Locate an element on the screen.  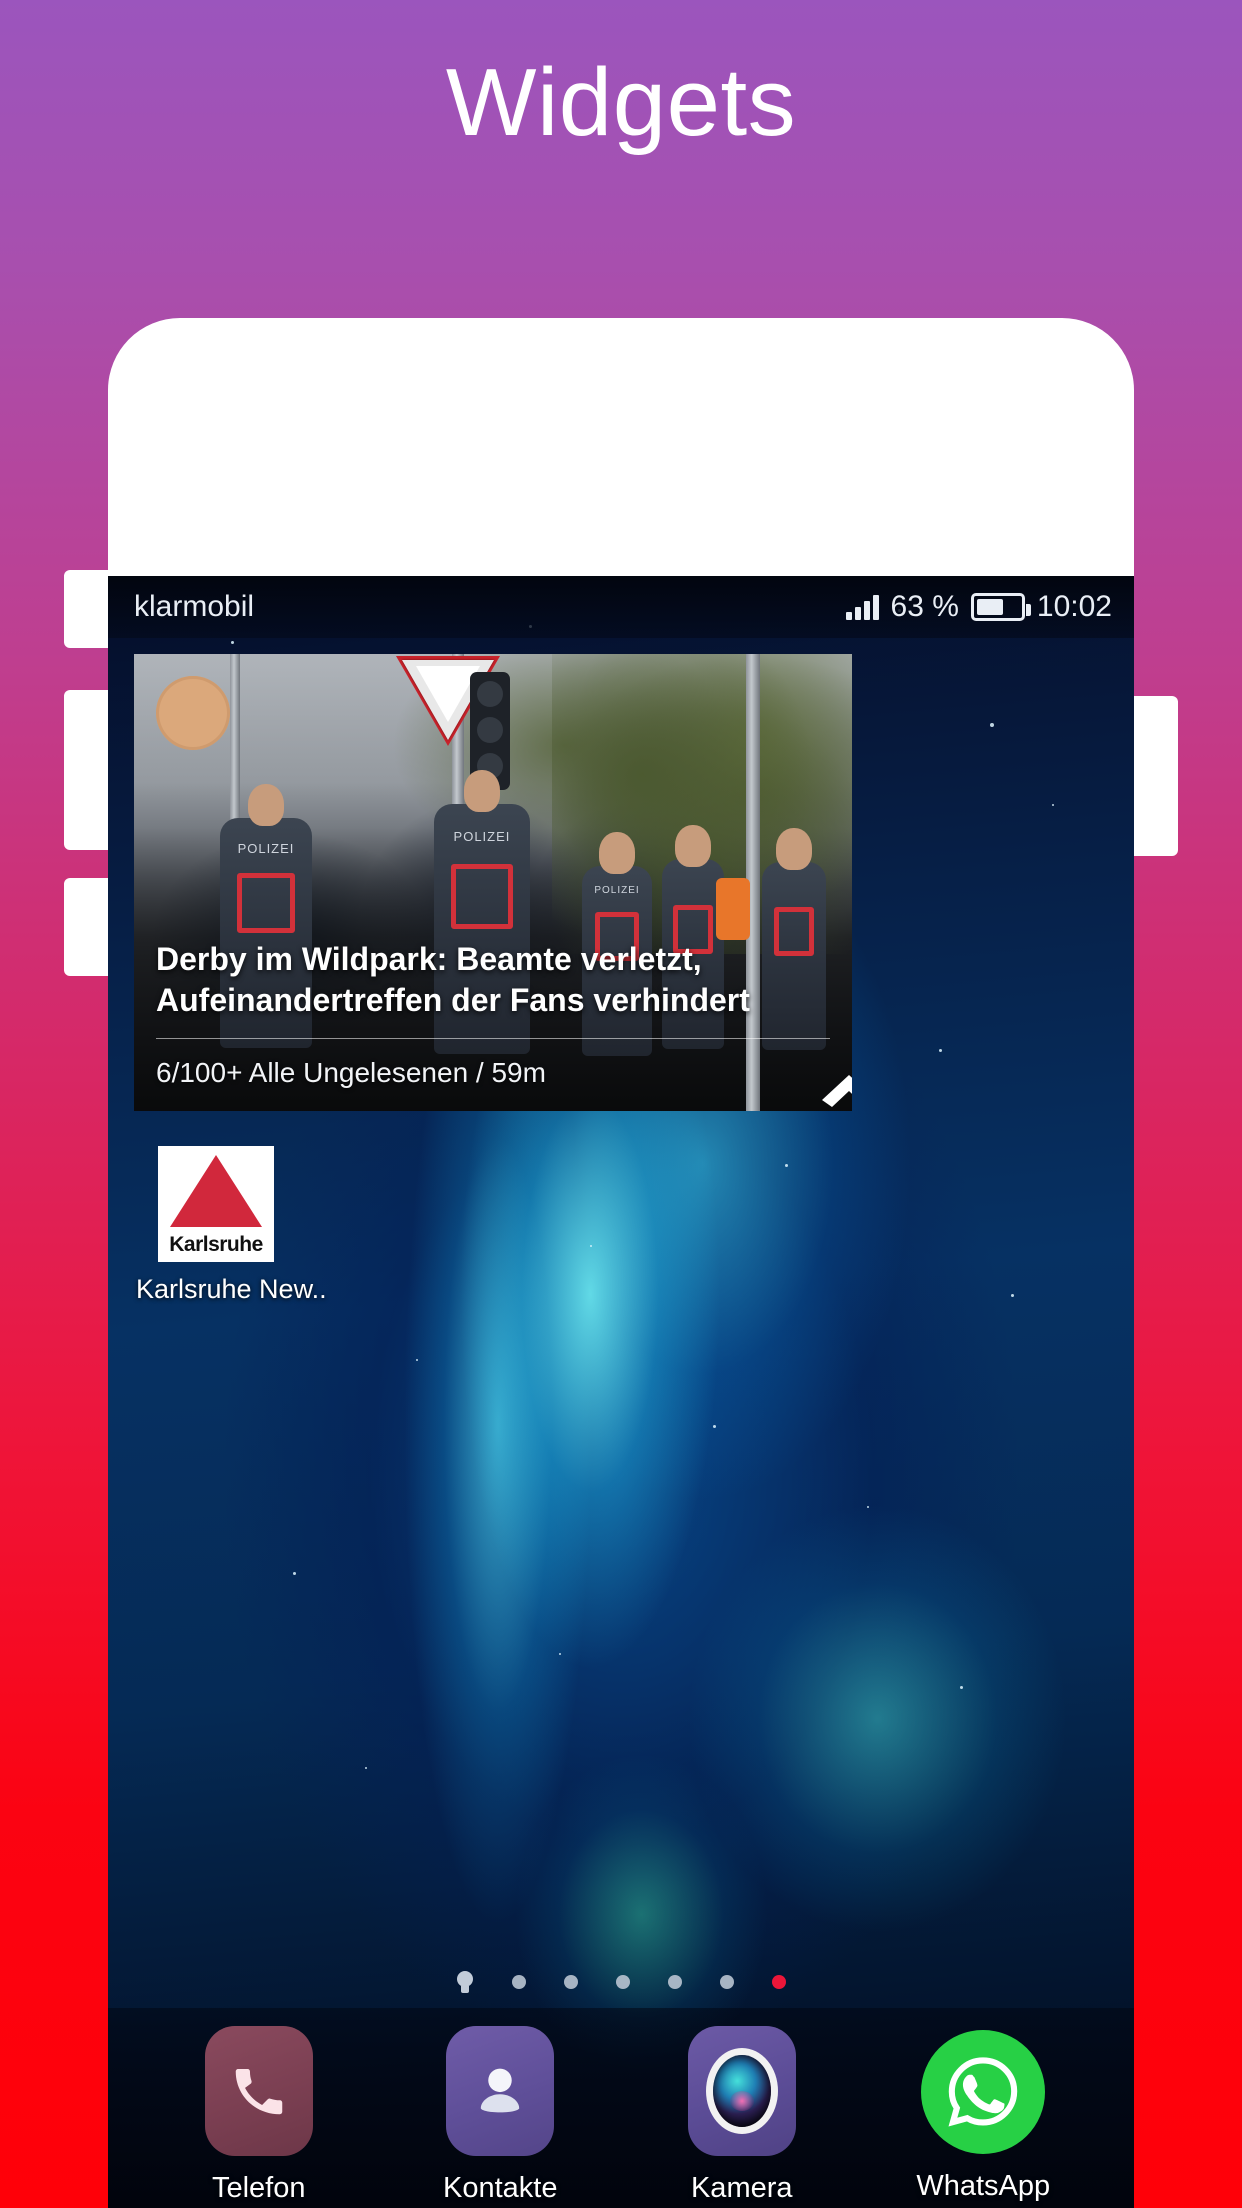
news-meta-row: 6/100+ Alle Ungelesenen / 59m is located at coordinates (504, 1082).